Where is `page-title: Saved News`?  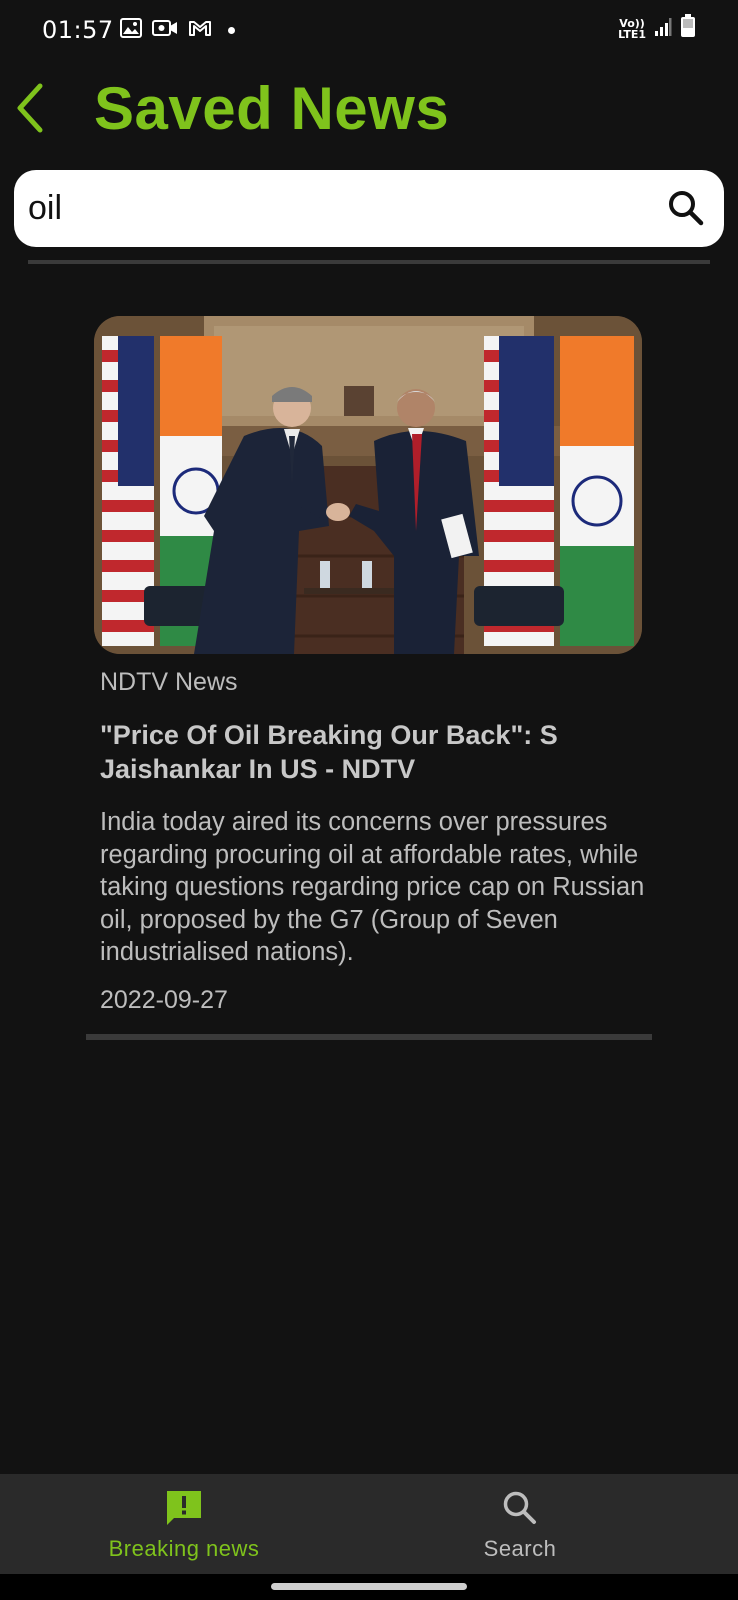 page-title: Saved News is located at coordinates (272, 108).